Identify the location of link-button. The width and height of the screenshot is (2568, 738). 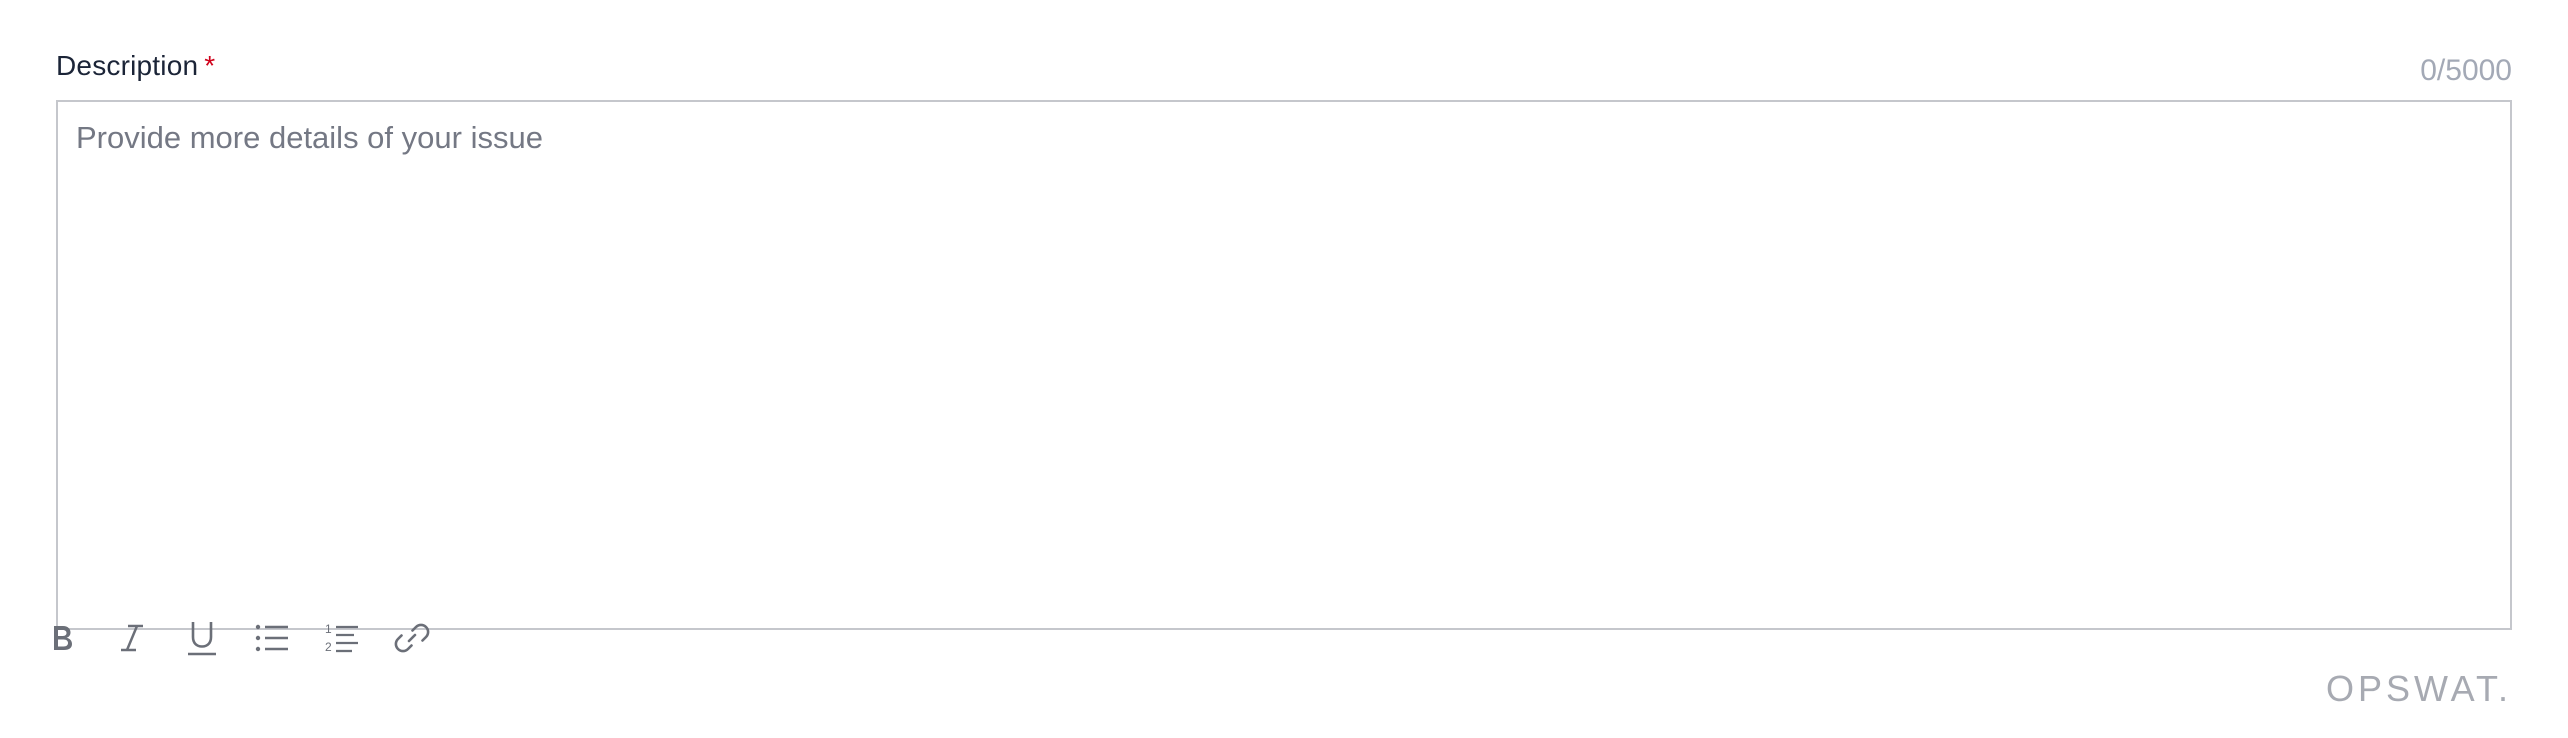
(412, 638).